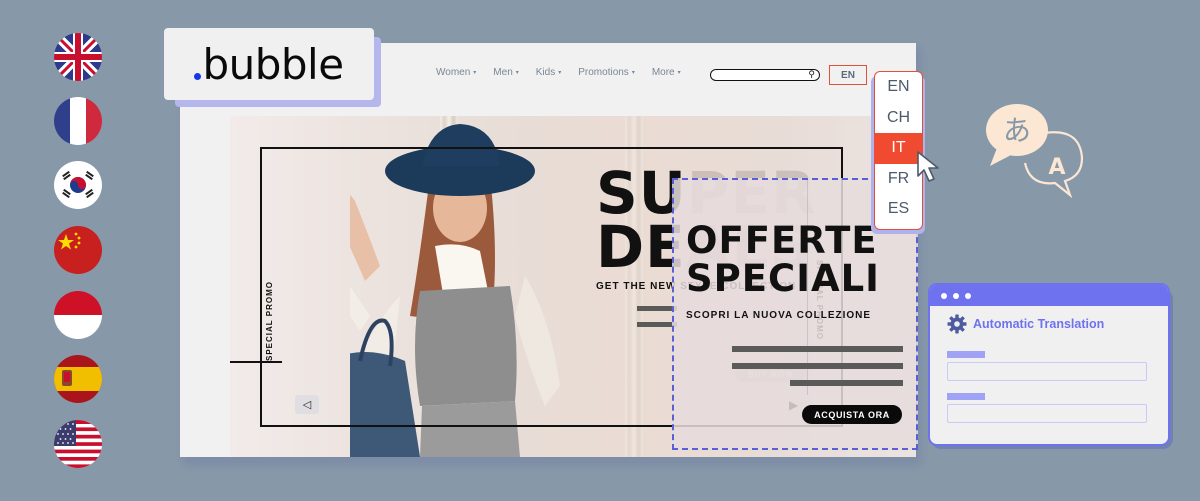 The height and width of the screenshot is (501, 1200). I want to click on nav-label: Women, so click(453, 72).